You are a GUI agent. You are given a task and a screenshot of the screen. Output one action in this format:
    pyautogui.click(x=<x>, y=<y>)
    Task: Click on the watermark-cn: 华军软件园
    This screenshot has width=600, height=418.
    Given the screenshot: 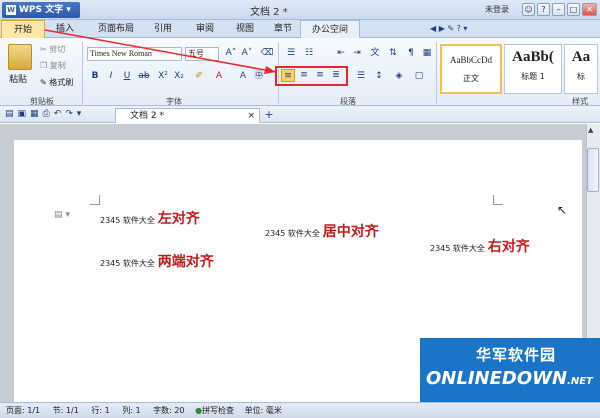 What is the action you would take?
    pyautogui.click(x=516, y=355)
    